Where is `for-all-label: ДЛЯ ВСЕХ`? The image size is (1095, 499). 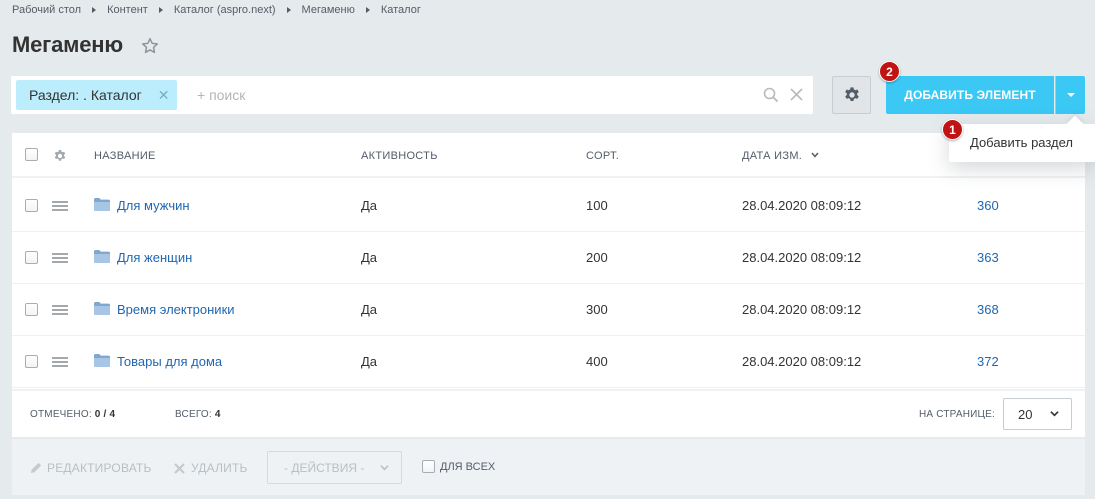 for-all-label: ДЛЯ ВСЕХ is located at coordinates (468, 466).